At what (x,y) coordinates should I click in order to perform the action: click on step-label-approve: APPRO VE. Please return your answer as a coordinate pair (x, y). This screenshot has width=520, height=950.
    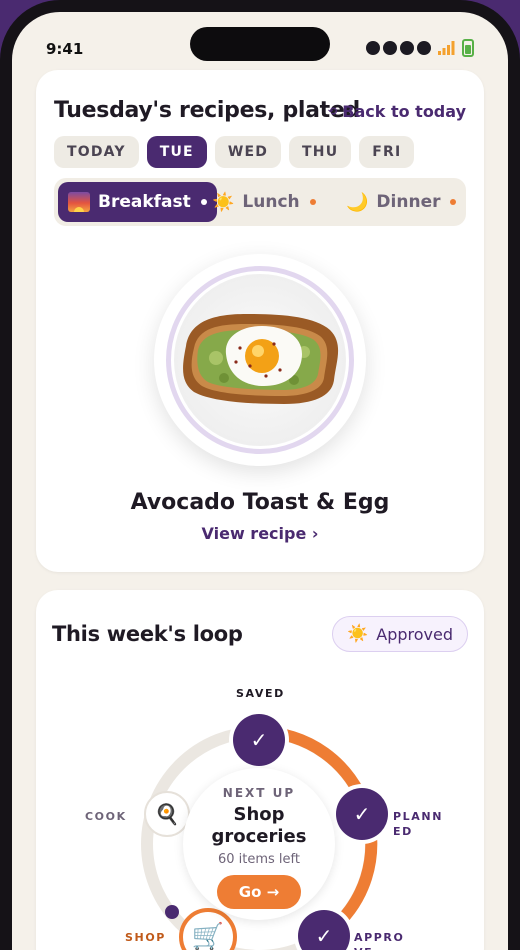
    Looking at the image, I should click on (379, 940).